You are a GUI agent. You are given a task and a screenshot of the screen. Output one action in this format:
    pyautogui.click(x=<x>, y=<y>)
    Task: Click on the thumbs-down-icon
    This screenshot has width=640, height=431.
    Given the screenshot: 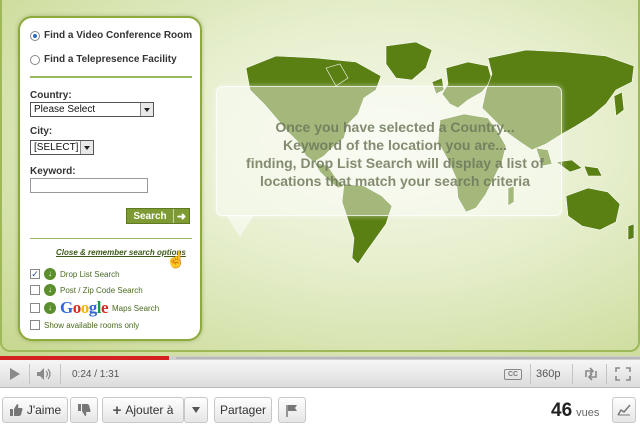 What is the action you would take?
    pyautogui.click(x=84, y=410)
    